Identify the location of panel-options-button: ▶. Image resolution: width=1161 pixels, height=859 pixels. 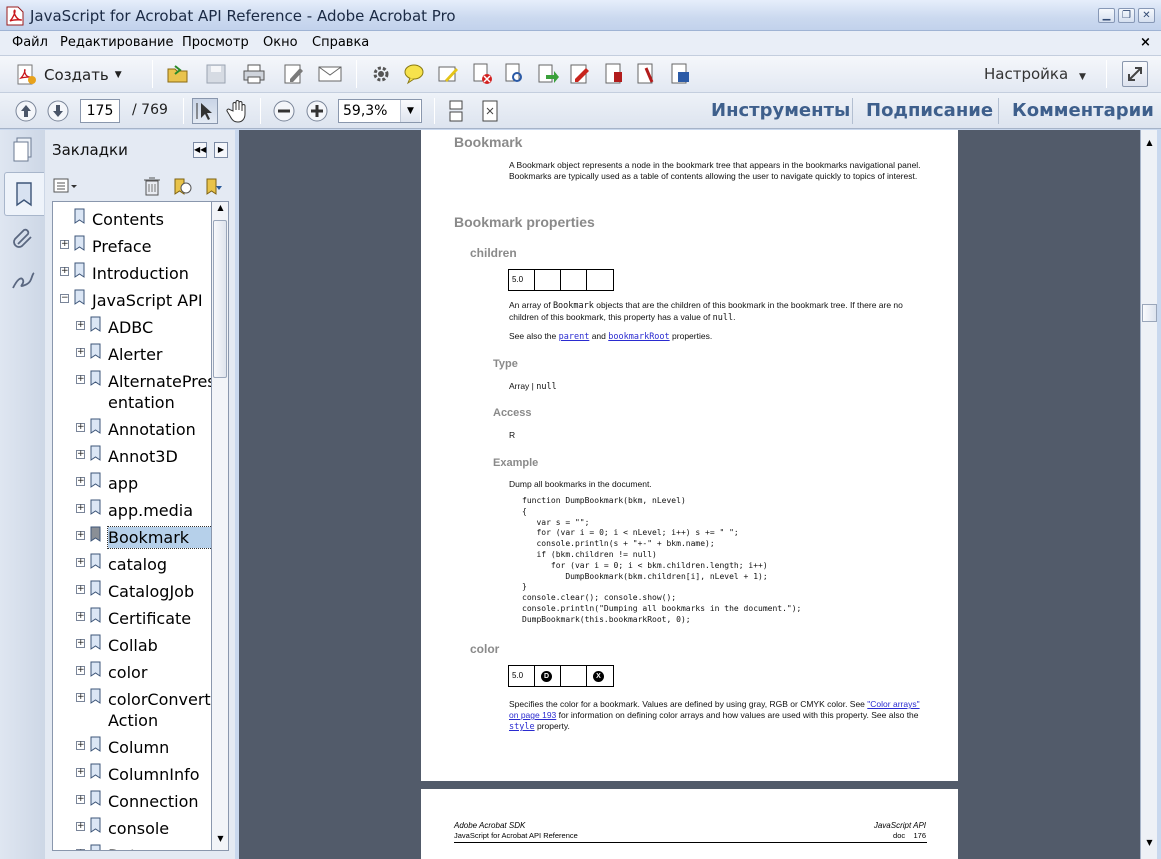
(221, 150).